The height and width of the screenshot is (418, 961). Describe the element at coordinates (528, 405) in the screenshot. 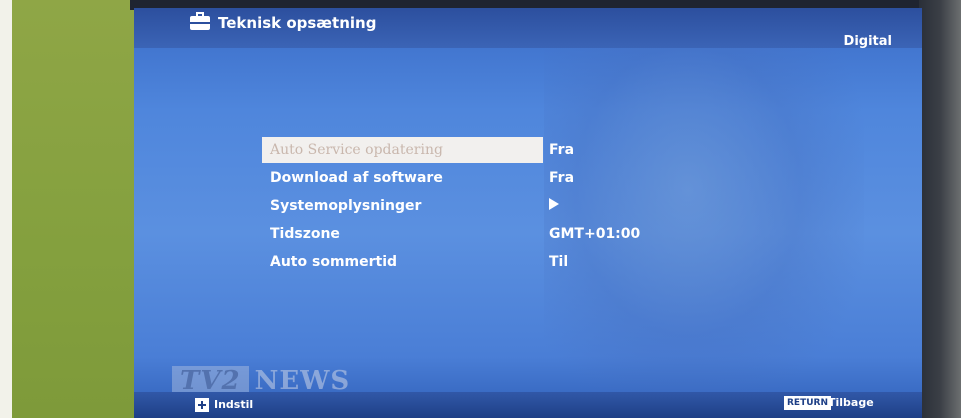

I see `menu-footer: Indstil RETURN Tilbage` at that location.